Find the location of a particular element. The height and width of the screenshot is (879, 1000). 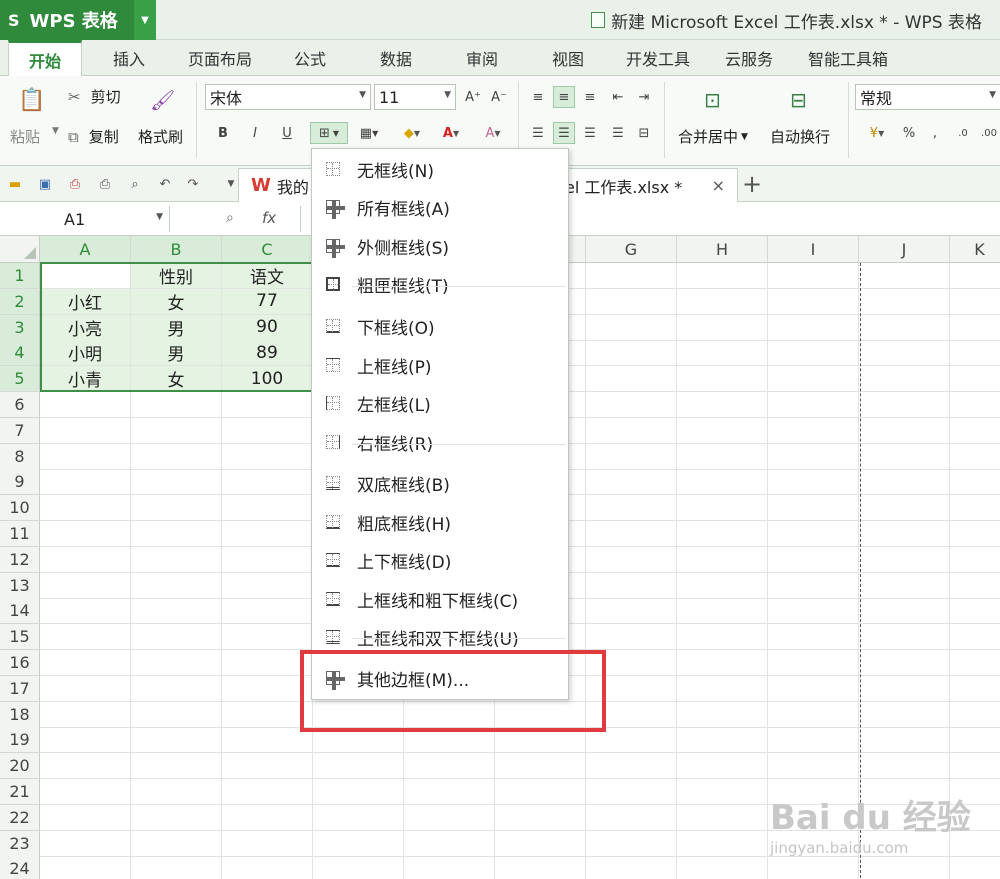

cell-h5 is located at coordinates (722, 379).